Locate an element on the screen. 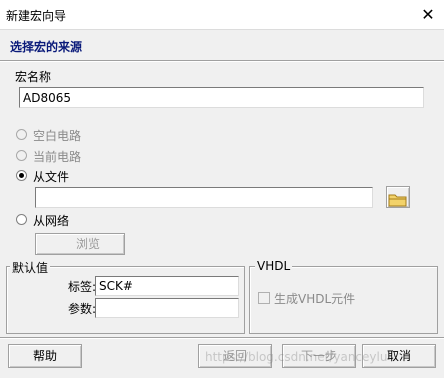  radio-current-circuit is located at coordinates (21, 155).